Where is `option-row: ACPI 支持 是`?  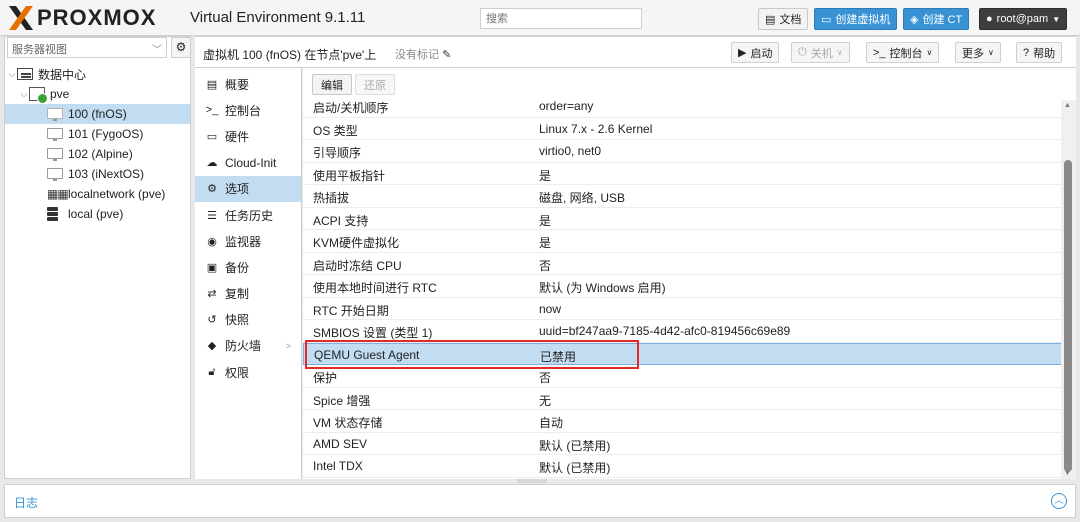
option-row: ACPI 支持 是 is located at coordinates (682, 219).